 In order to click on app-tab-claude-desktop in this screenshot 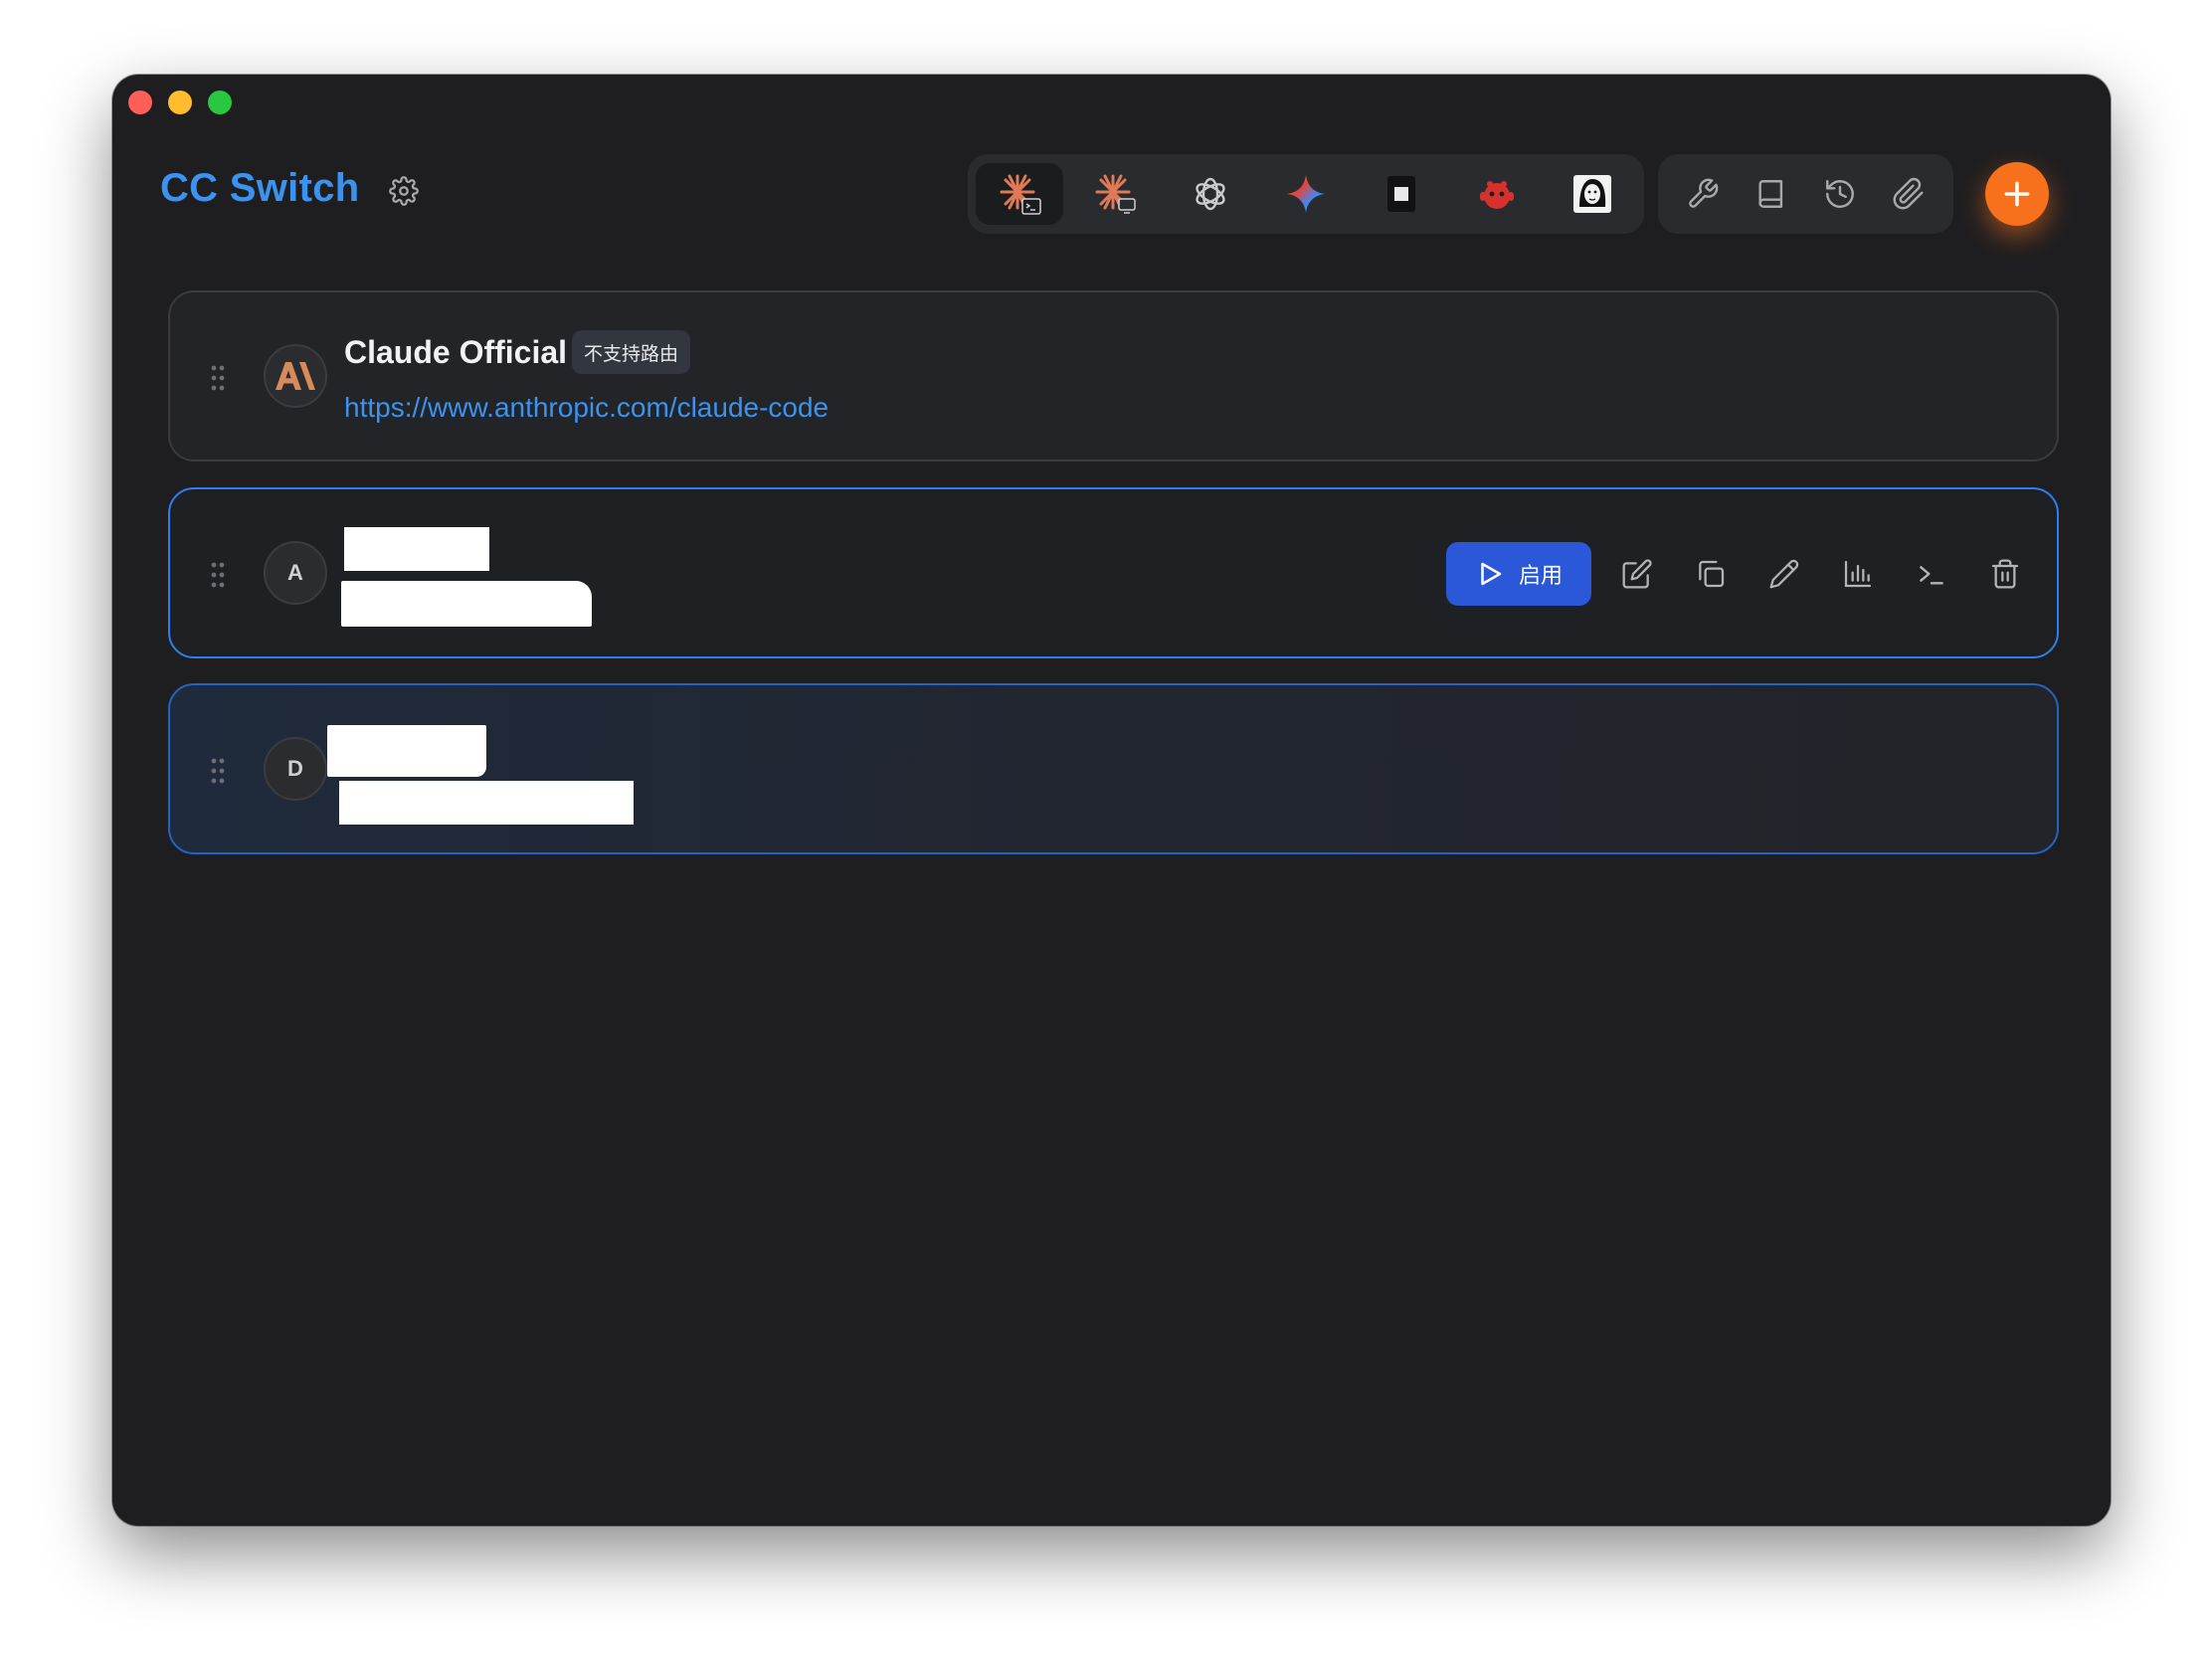, I will do `click(1115, 194)`.